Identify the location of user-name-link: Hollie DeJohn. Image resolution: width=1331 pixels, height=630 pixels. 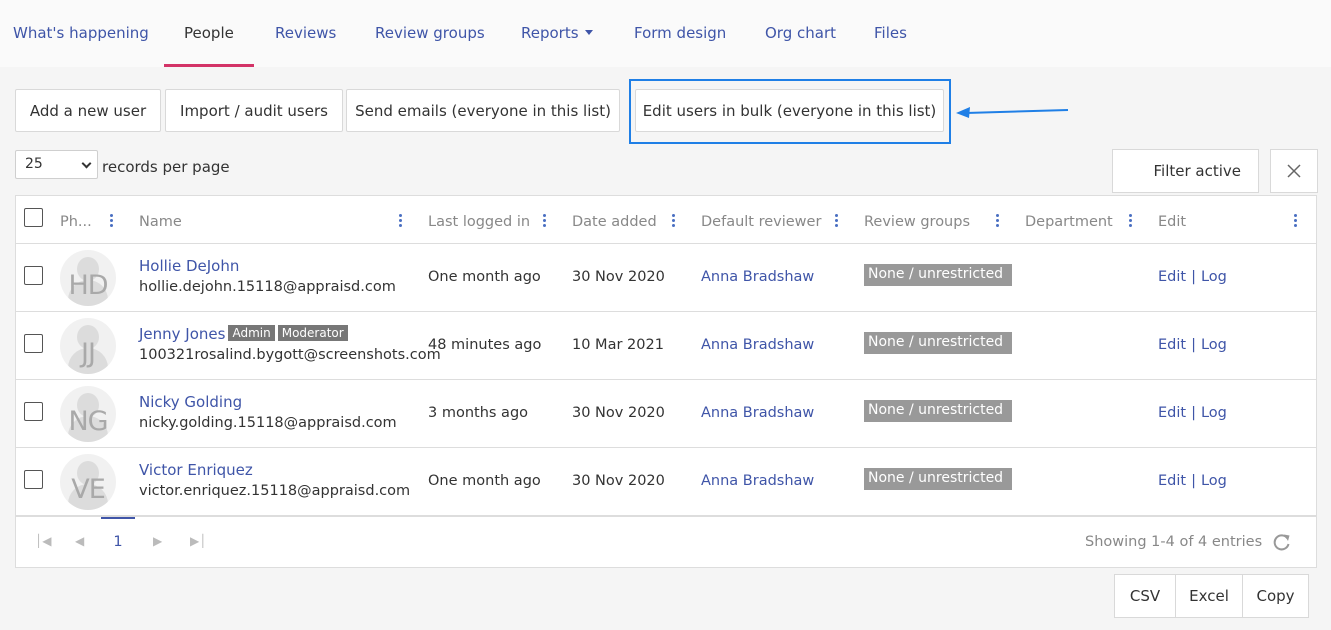
(189, 266).